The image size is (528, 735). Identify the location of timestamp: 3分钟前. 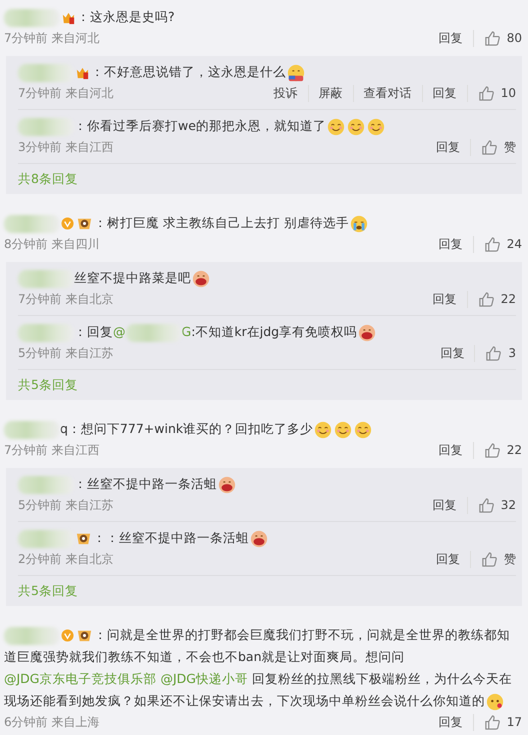
(40, 147).